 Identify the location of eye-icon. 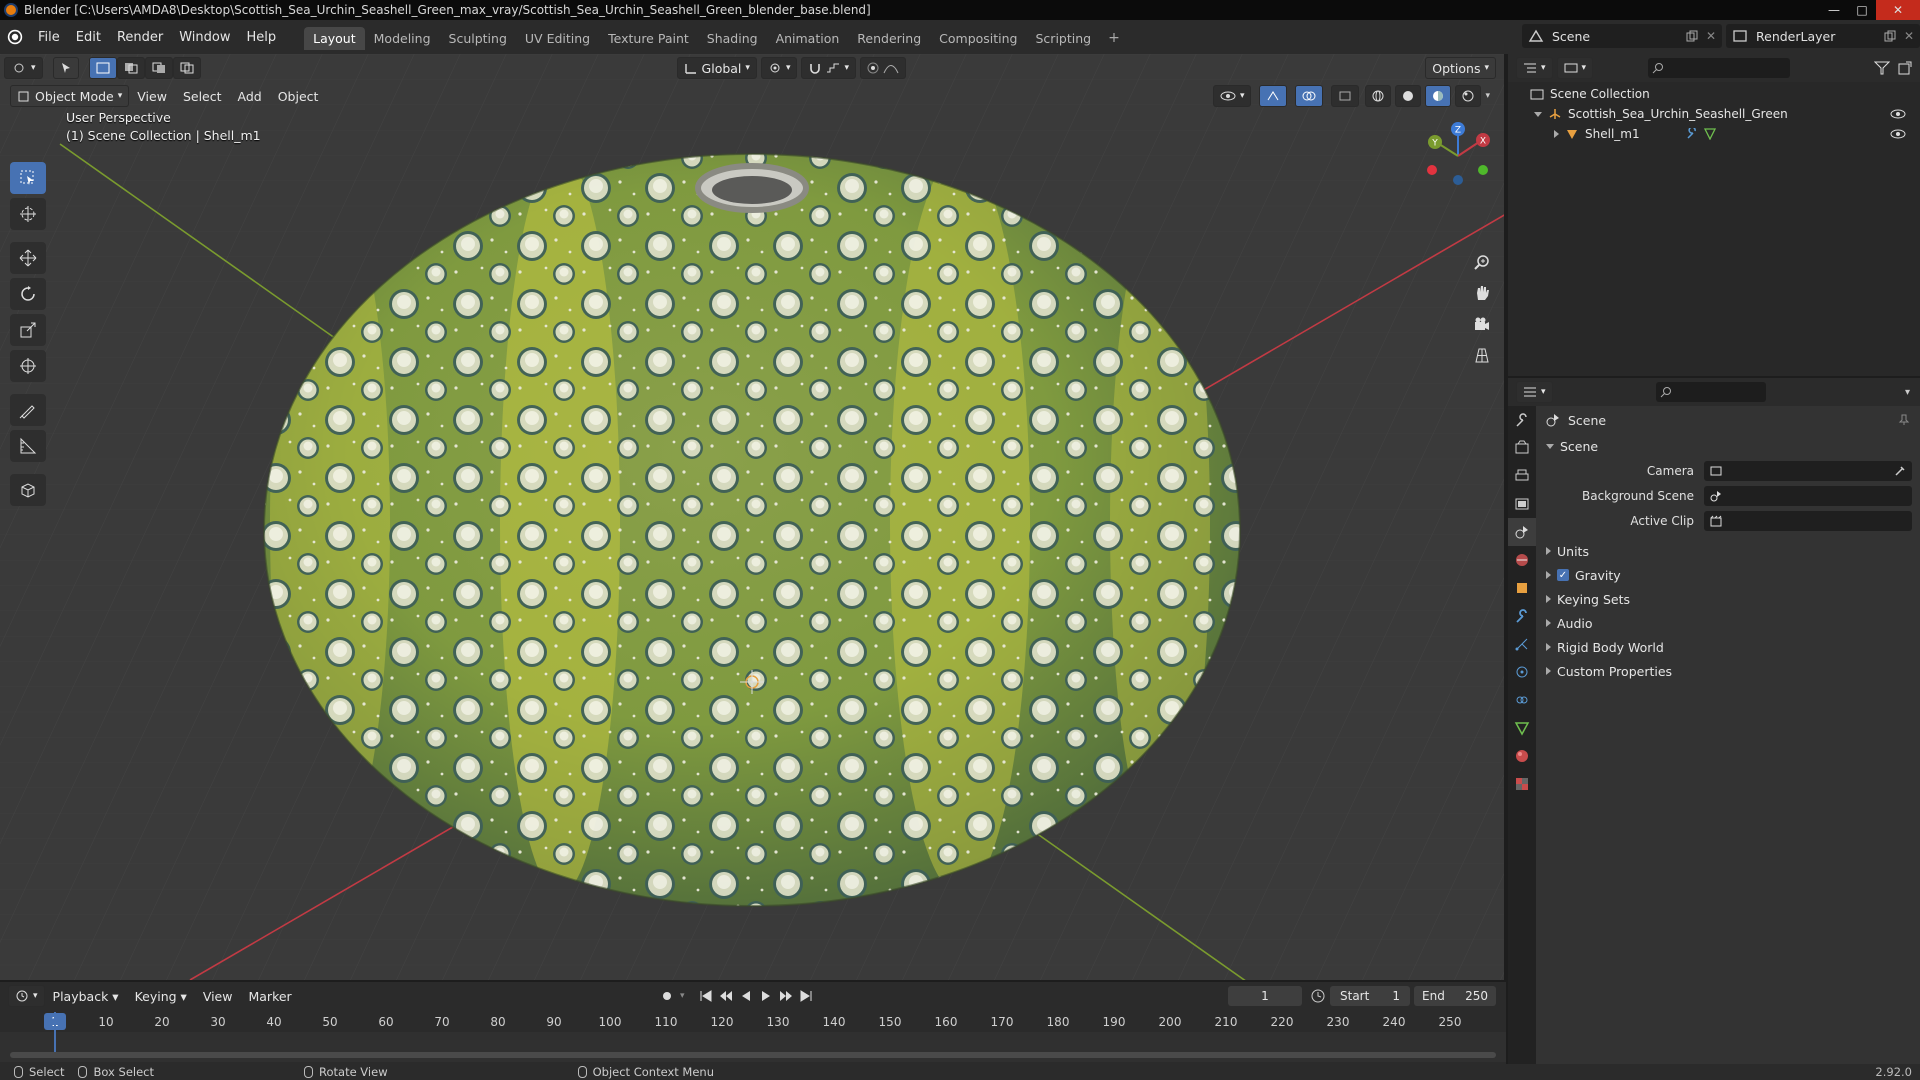
(1898, 114).